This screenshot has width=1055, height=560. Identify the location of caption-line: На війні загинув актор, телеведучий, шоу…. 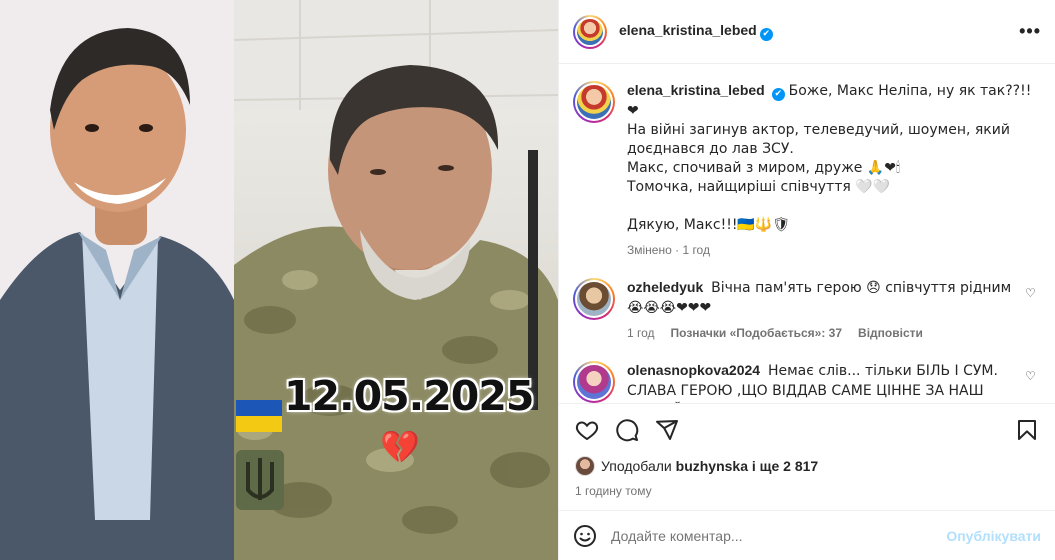
(818, 139).